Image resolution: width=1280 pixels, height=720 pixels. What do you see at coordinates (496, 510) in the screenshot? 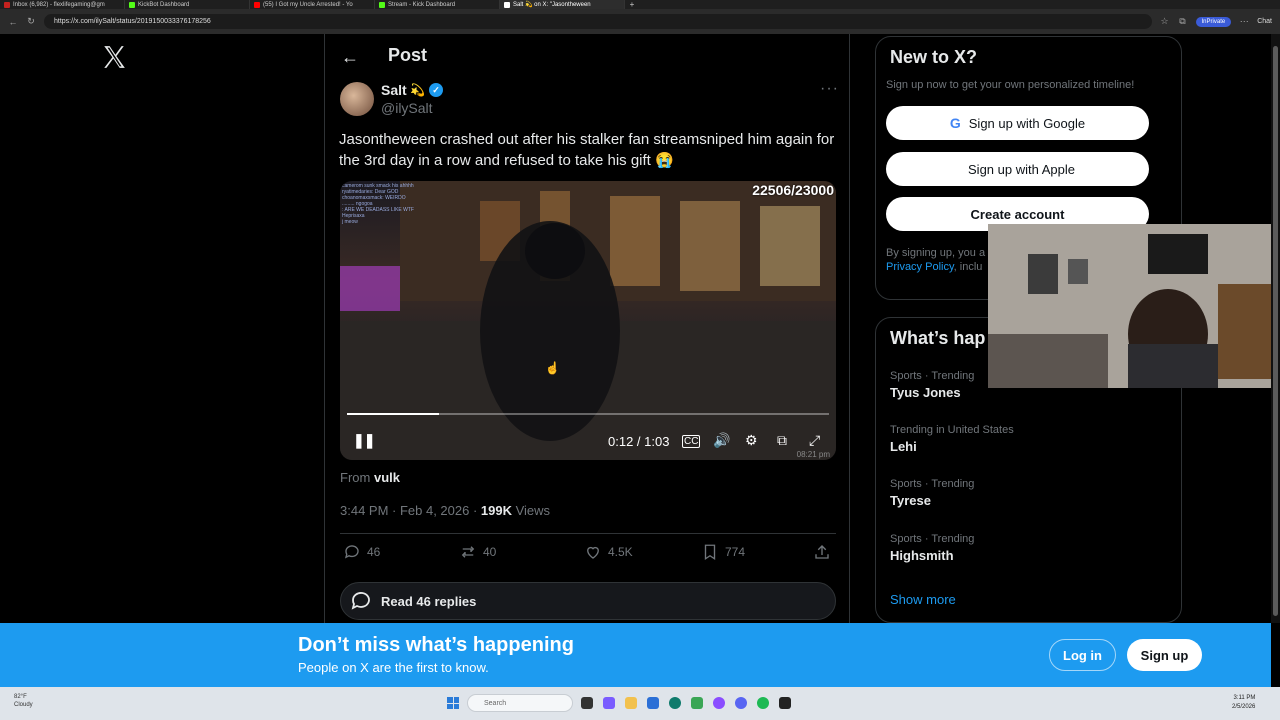
I see `view-count: 199K` at bounding box center [496, 510].